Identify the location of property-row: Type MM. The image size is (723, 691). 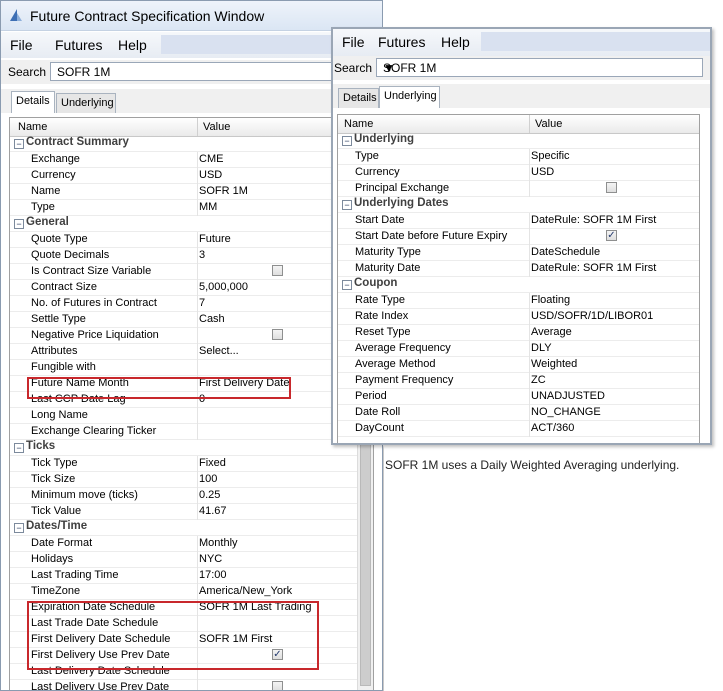
(184, 208).